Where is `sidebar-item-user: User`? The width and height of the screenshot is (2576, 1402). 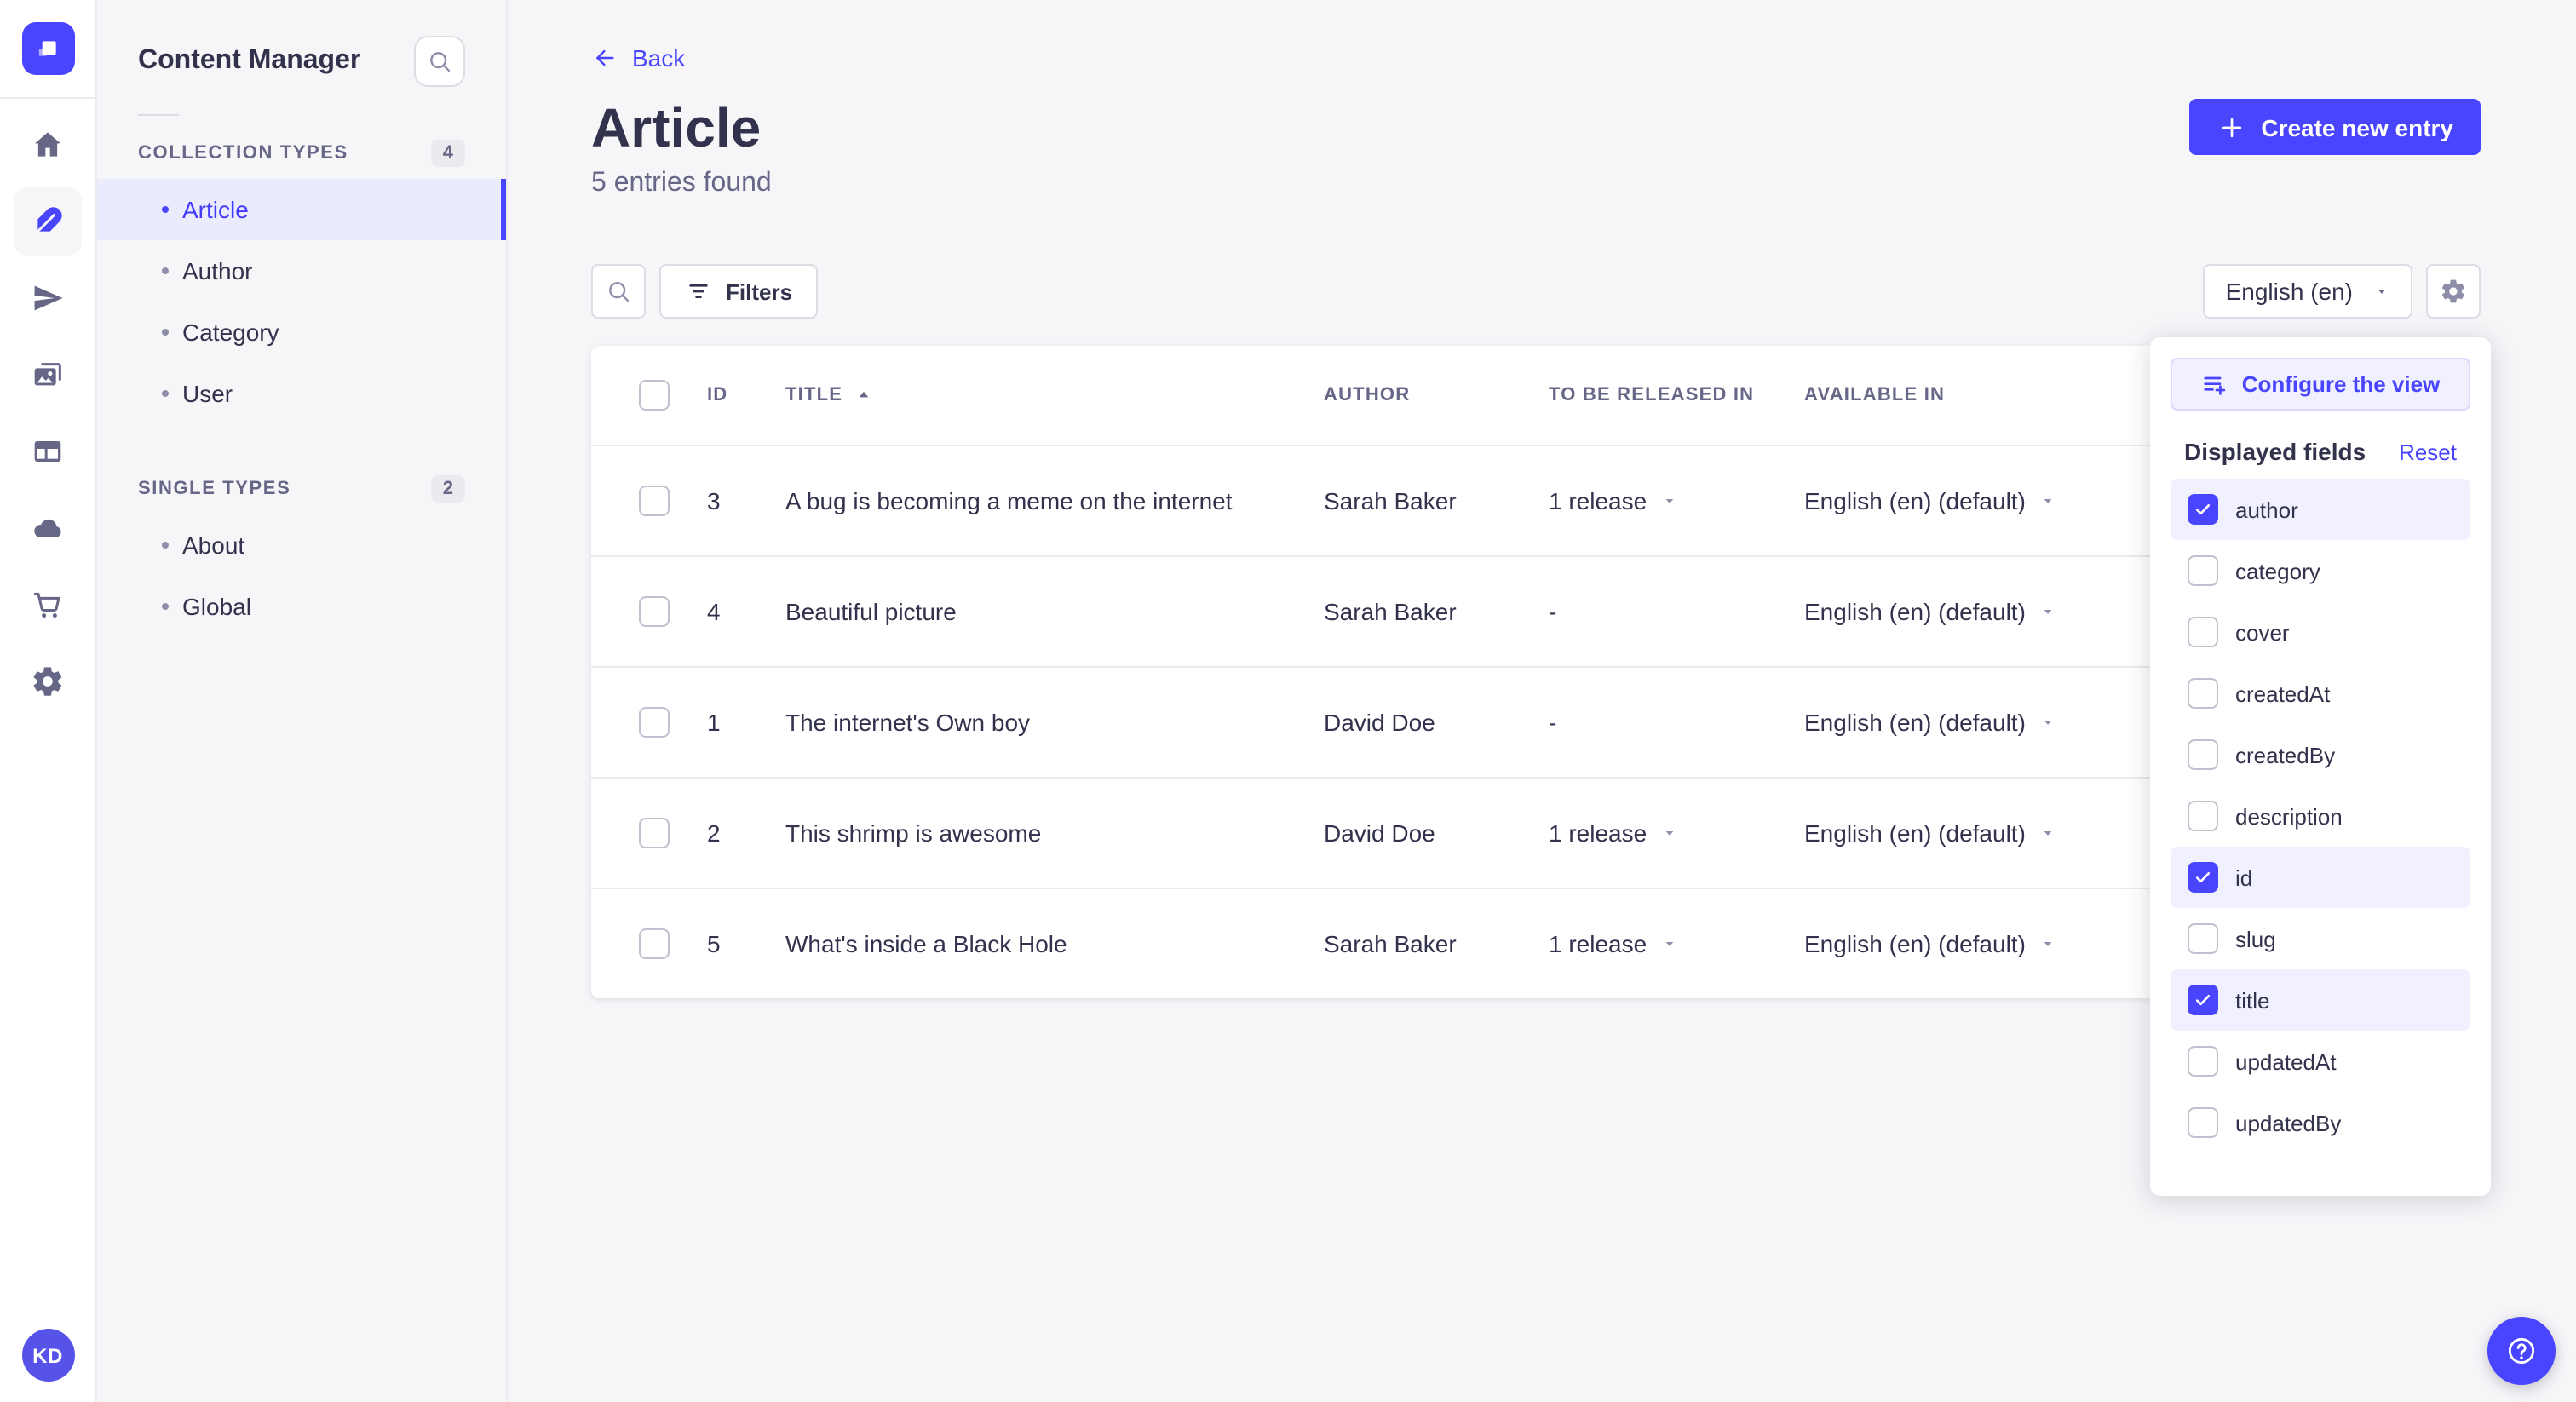 sidebar-item-user: User is located at coordinates (302, 393).